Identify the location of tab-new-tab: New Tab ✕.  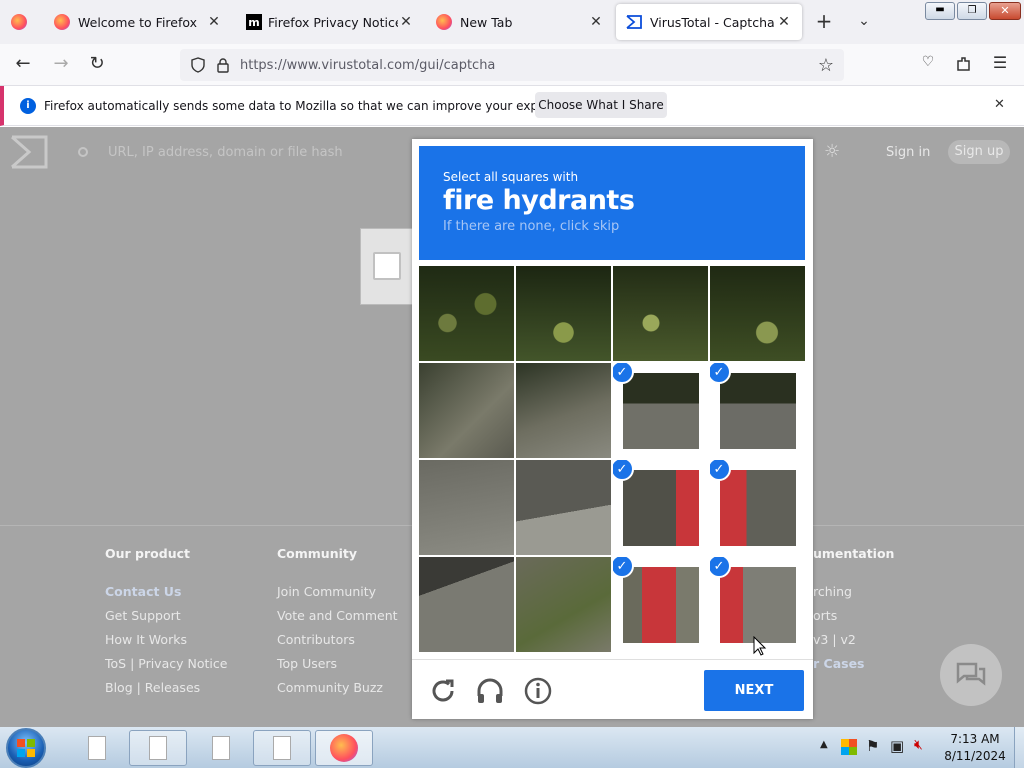
(520, 22).